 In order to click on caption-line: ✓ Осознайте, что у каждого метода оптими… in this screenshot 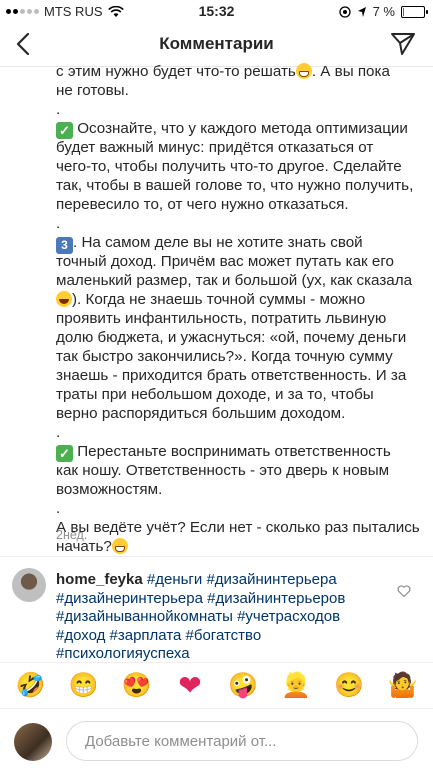, I will do `click(241, 129)`.